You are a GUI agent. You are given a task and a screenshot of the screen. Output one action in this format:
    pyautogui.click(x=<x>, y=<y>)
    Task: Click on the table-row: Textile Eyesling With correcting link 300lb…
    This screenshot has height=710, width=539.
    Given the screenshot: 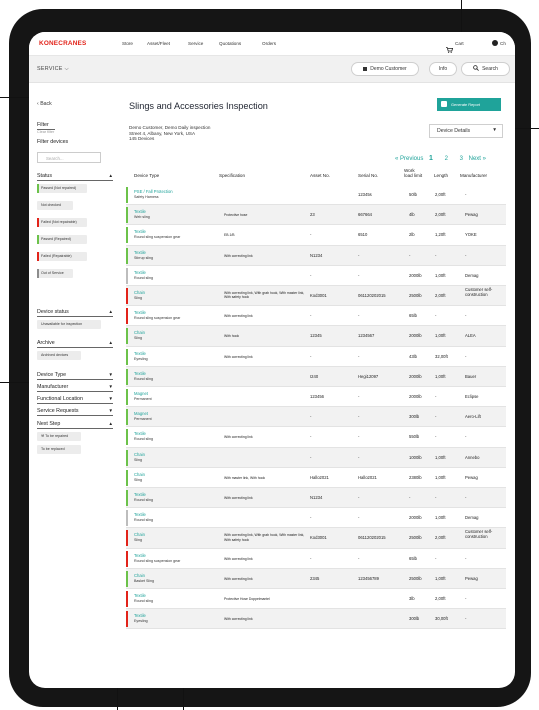 What is the action you would take?
    pyautogui.click(x=316, y=619)
    